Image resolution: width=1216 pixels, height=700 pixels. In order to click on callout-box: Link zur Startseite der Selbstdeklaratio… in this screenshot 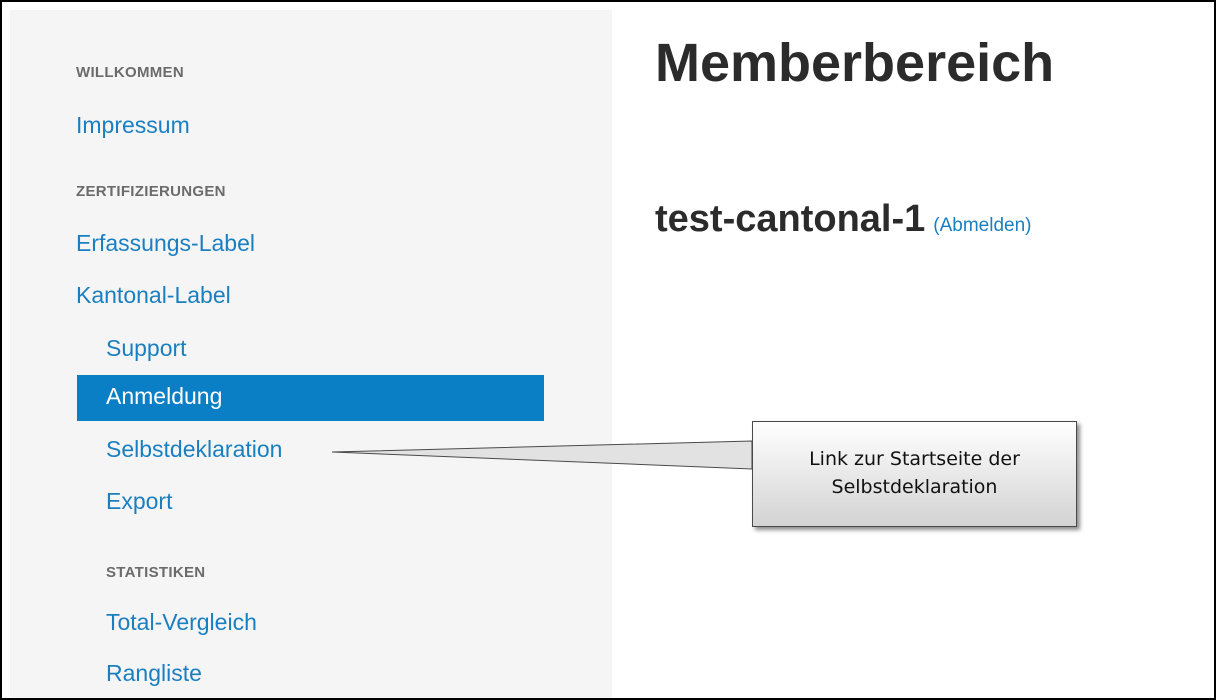, I will do `click(914, 474)`.